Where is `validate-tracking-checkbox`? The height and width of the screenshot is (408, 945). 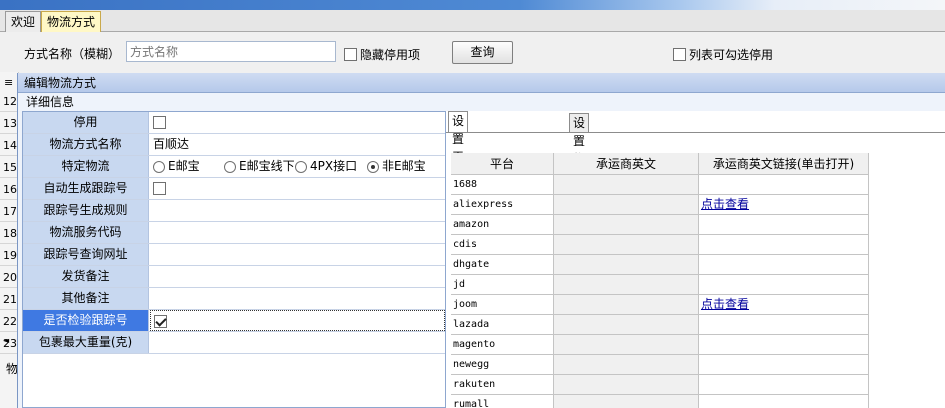 validate-tracking-checkbox is located at coordinates (160, 321).